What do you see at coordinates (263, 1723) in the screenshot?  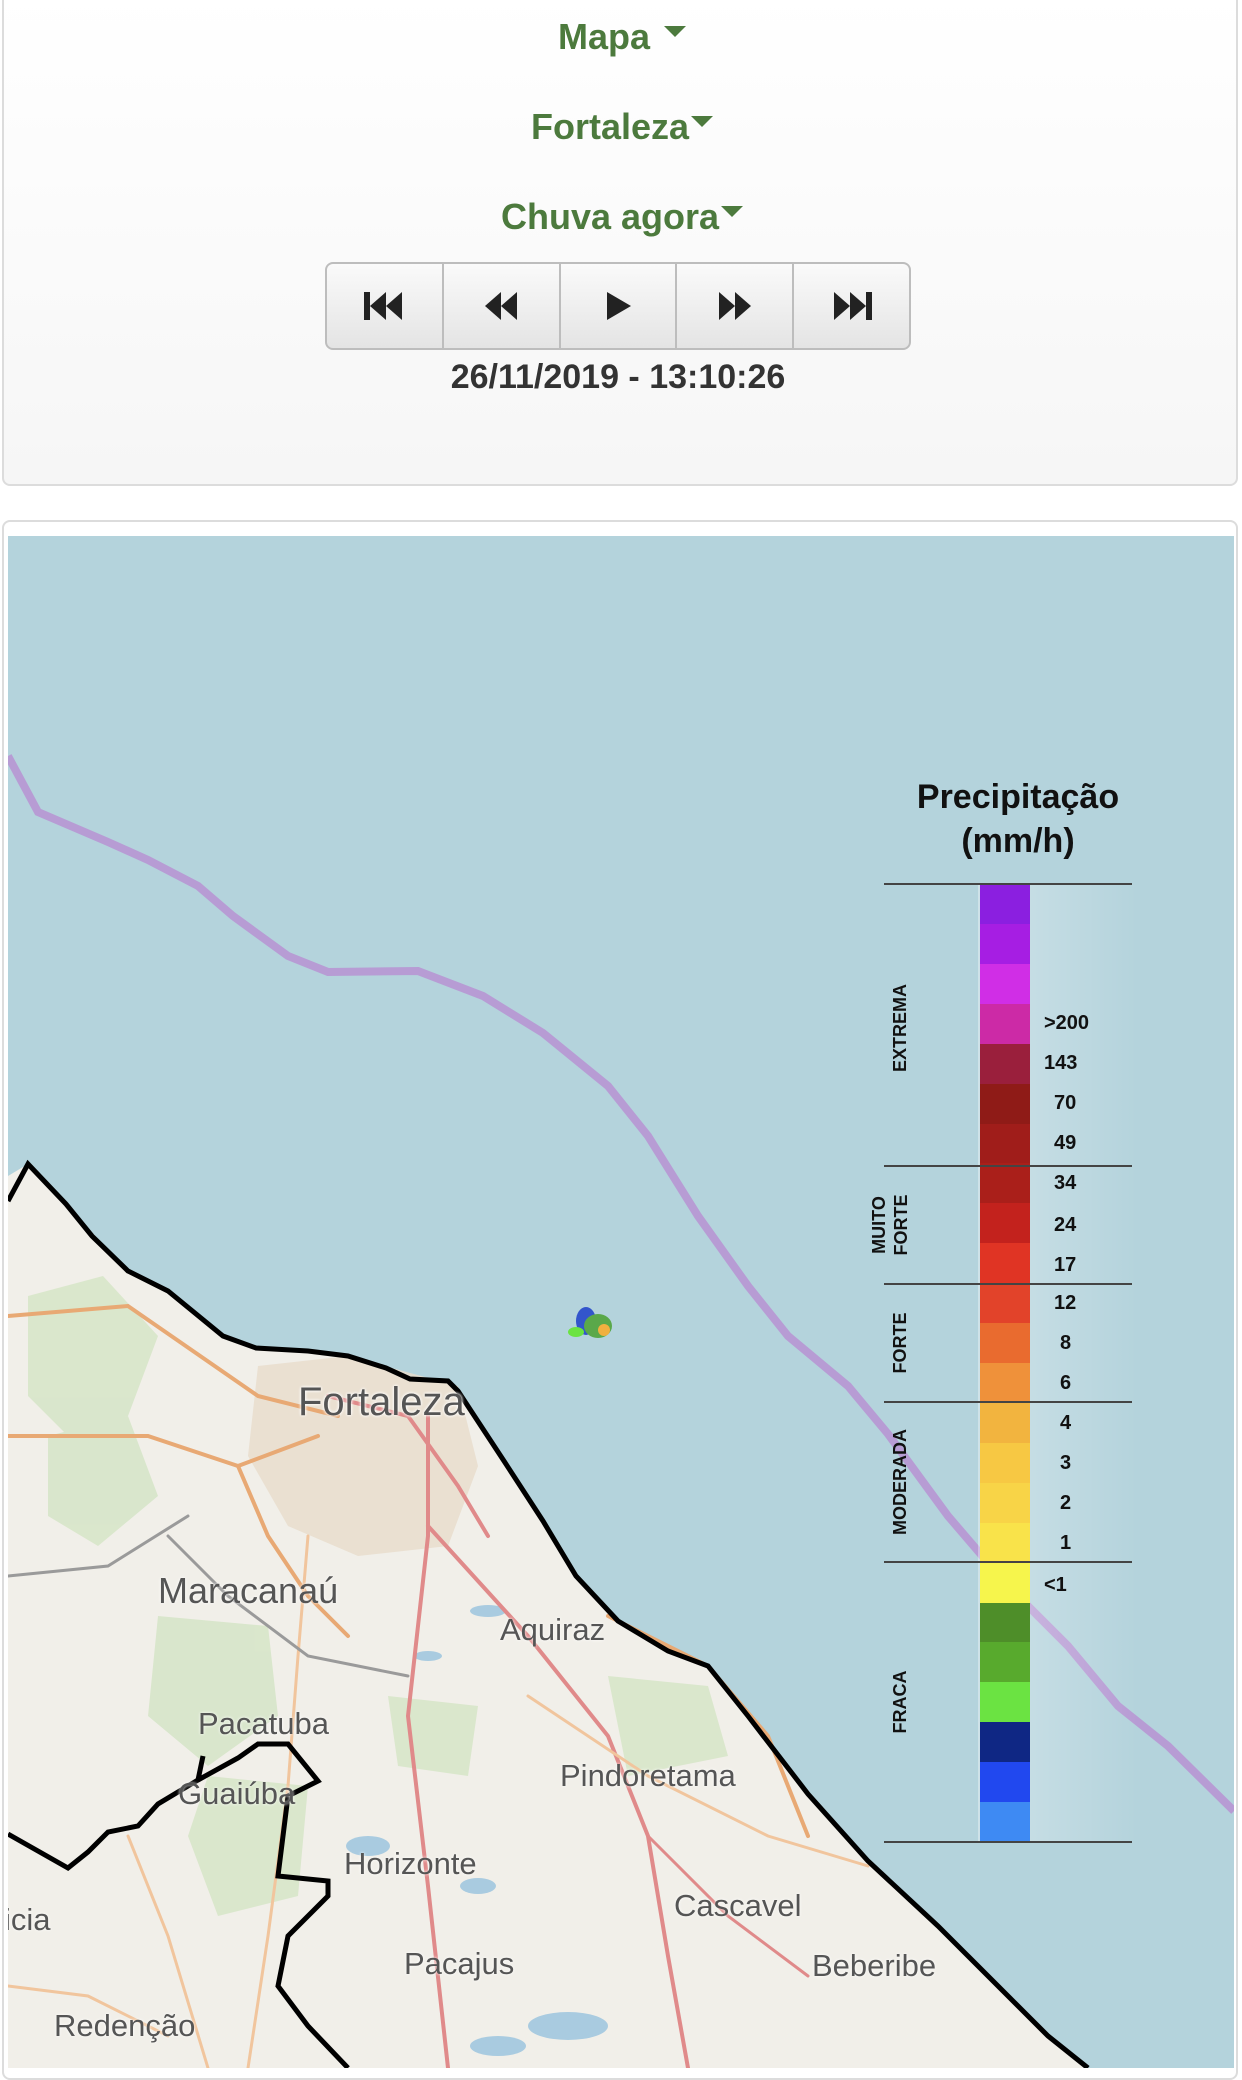 I see `place-label-pacatuba: Pacatuba` at bounding box center [263, 1723].